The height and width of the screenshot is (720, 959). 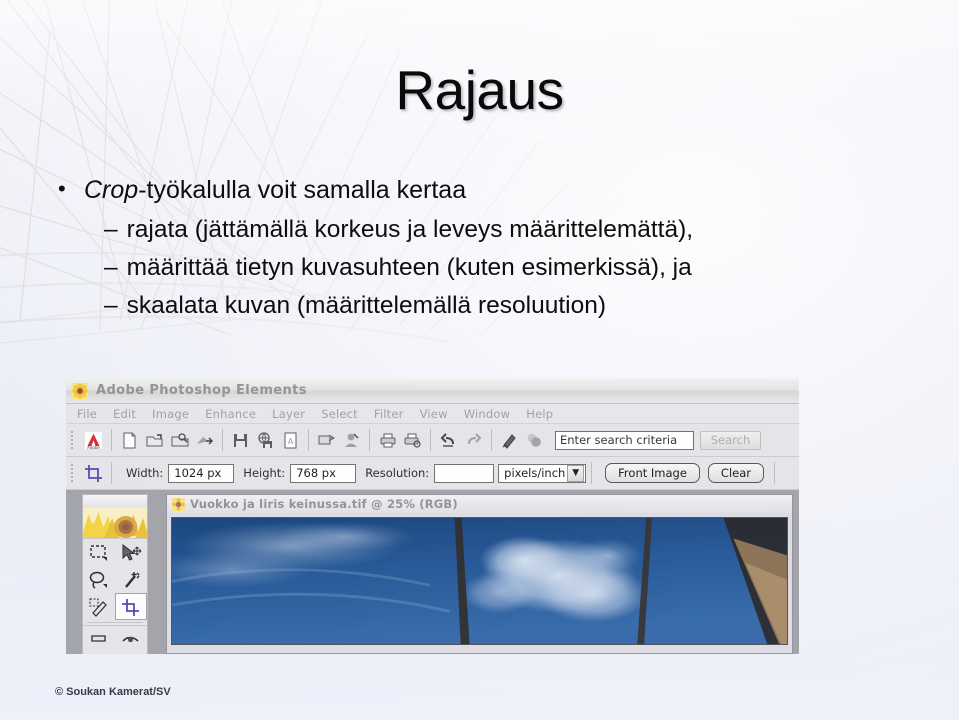 I want to click on quick-fix-icon, so click(x=534, y=440).